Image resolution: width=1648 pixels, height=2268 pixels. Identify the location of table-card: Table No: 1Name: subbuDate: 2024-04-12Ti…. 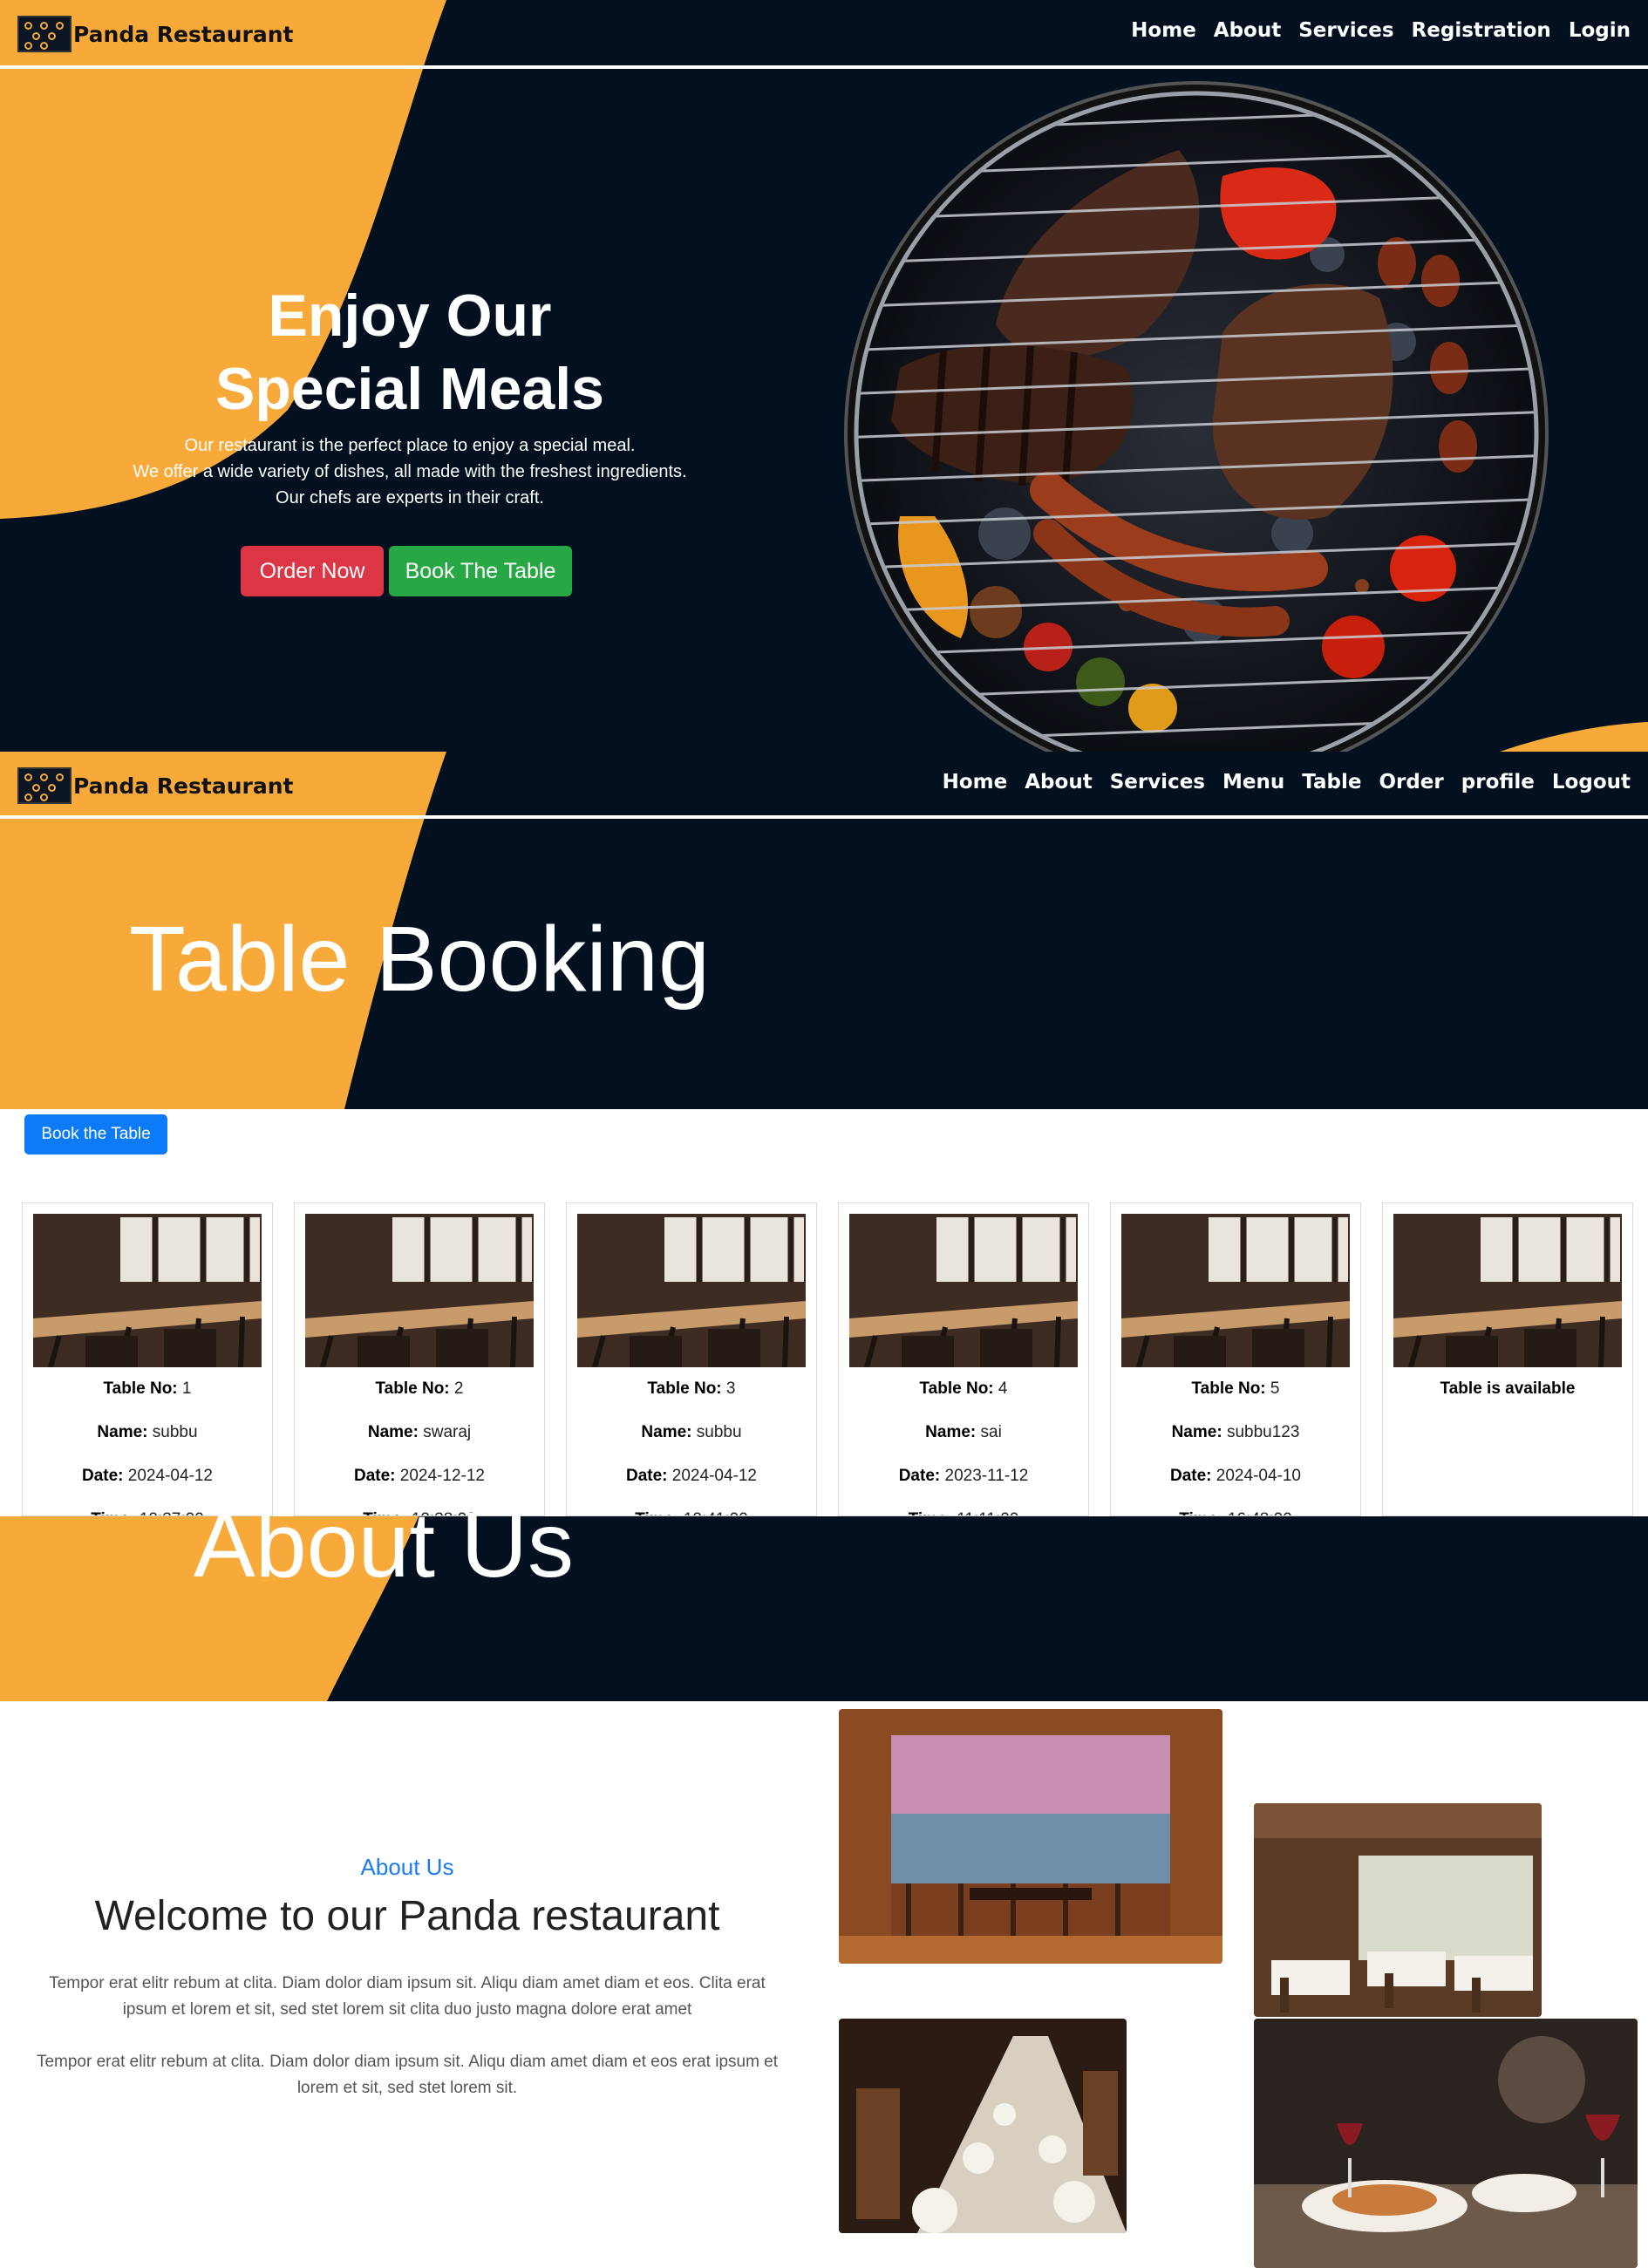
(147, 1359).